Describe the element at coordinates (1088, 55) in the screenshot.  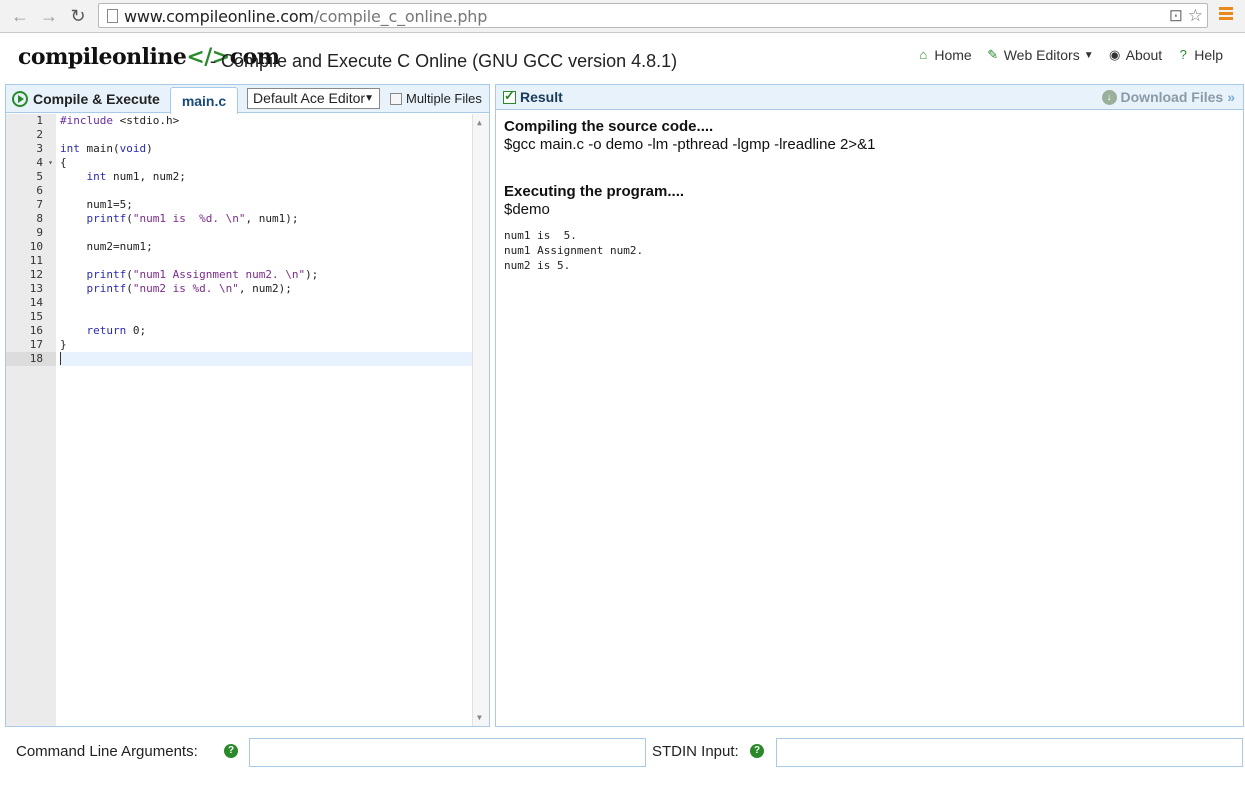
I see `caret-down-icon: ▼` at that location.